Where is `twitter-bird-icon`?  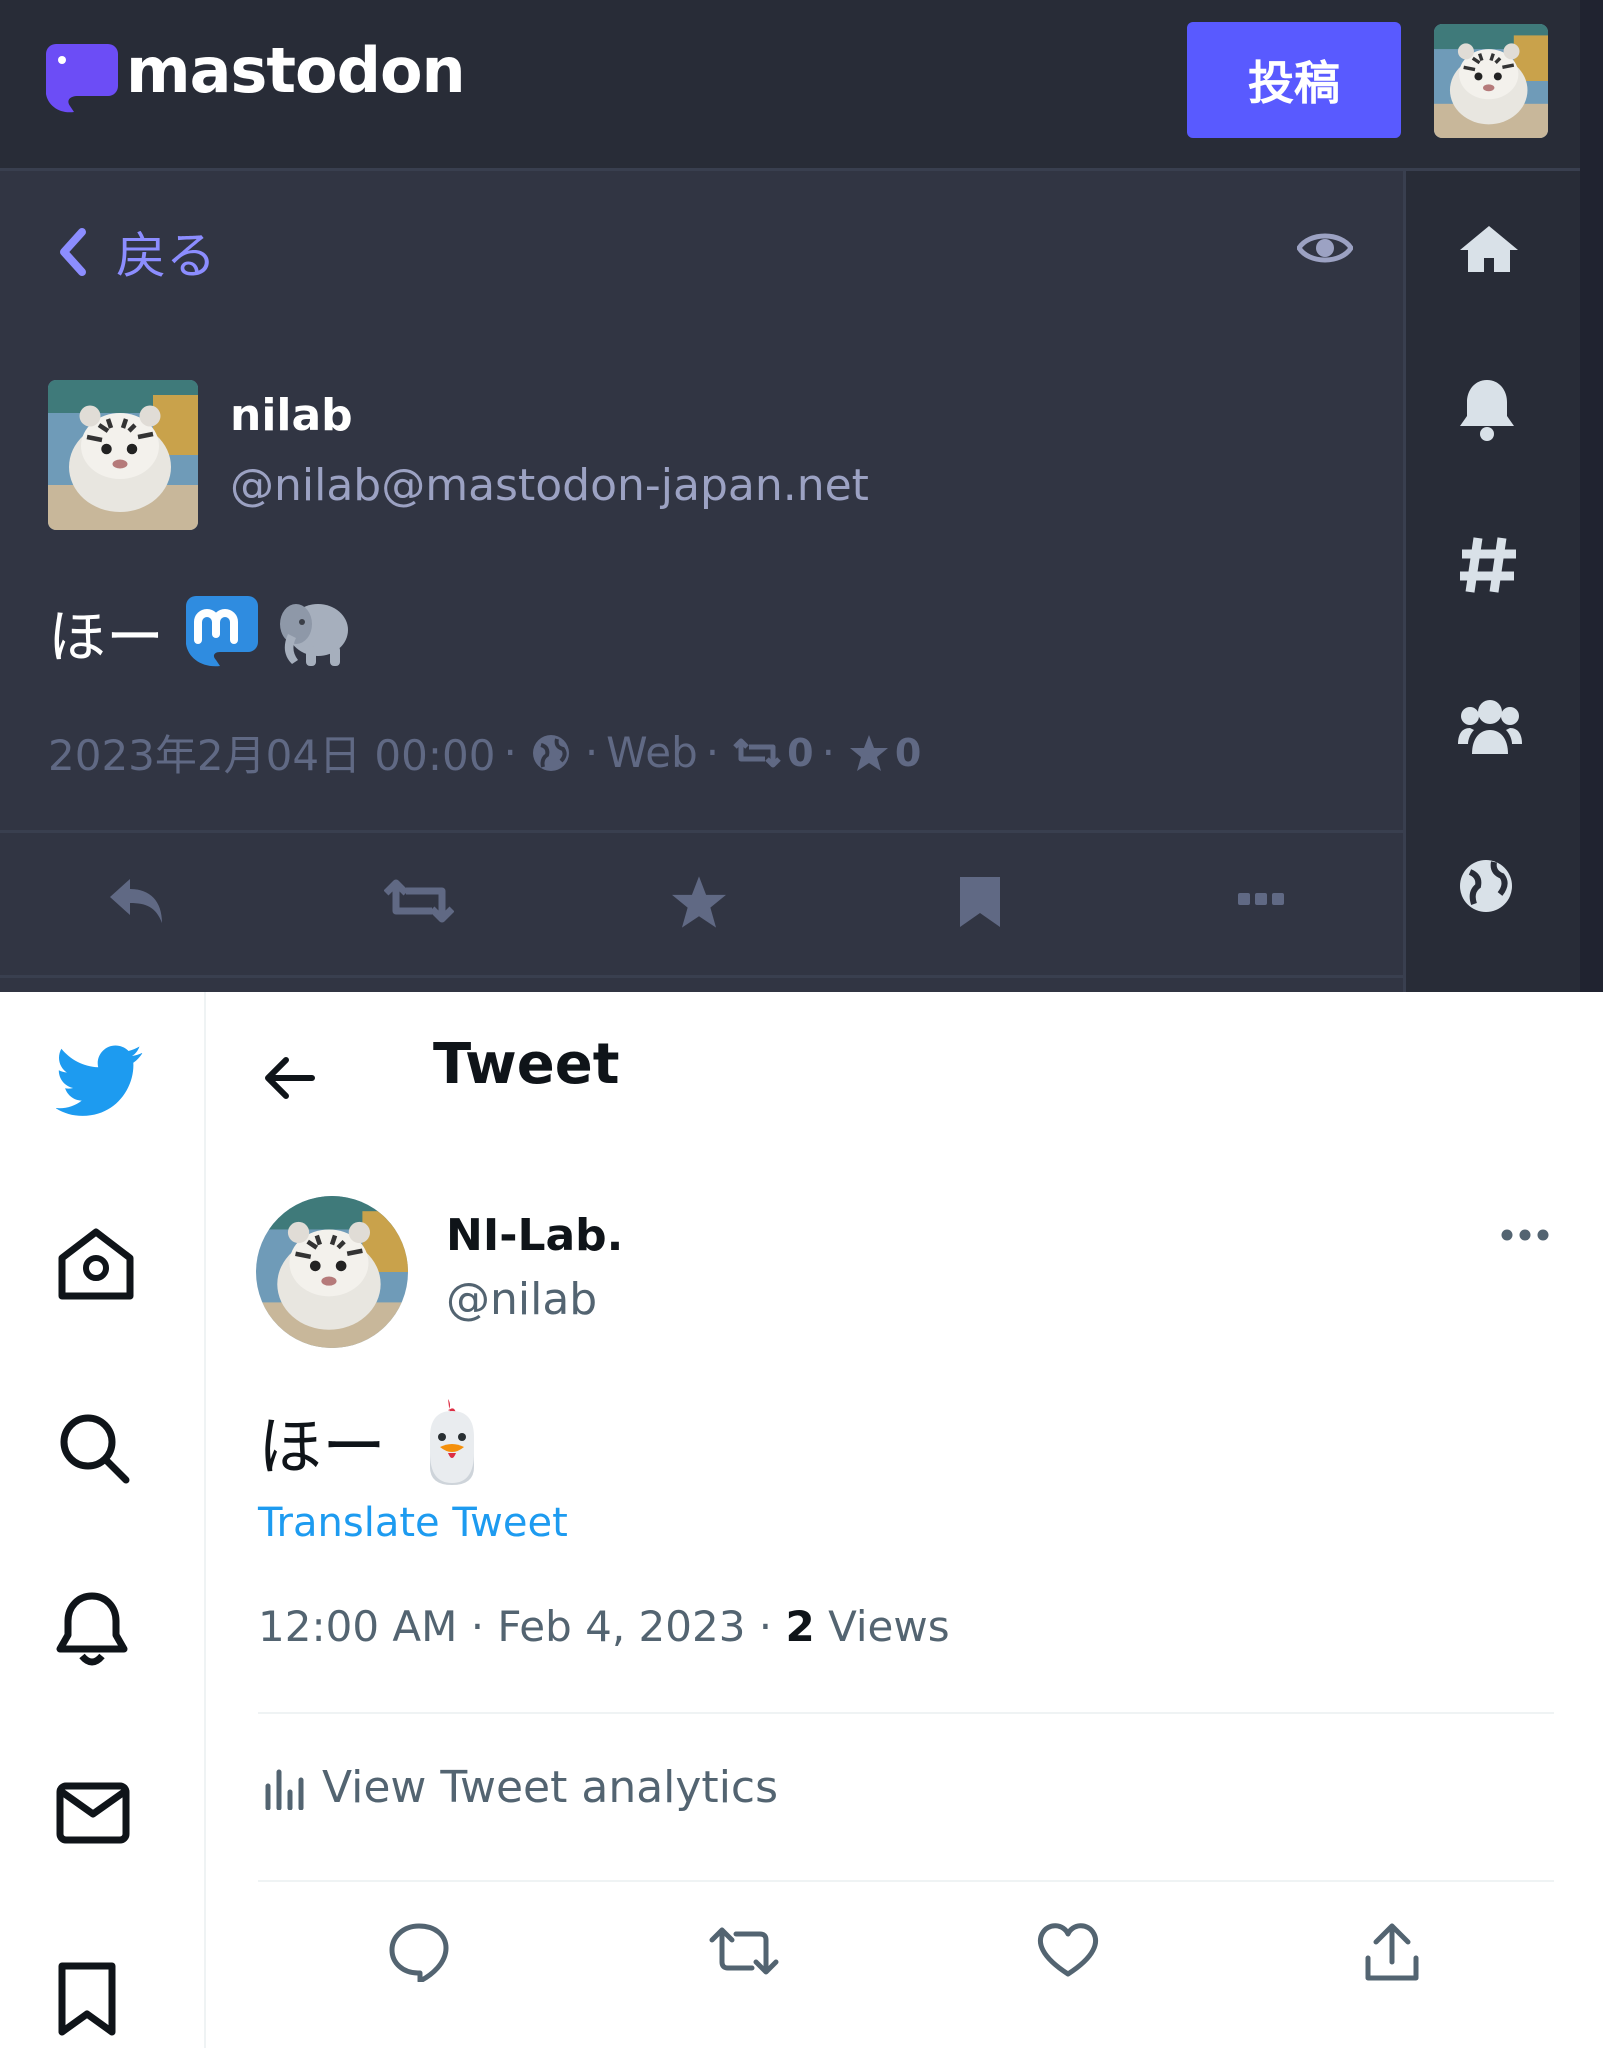 twitter-bird-icon is located at coordinates (100, 1081).